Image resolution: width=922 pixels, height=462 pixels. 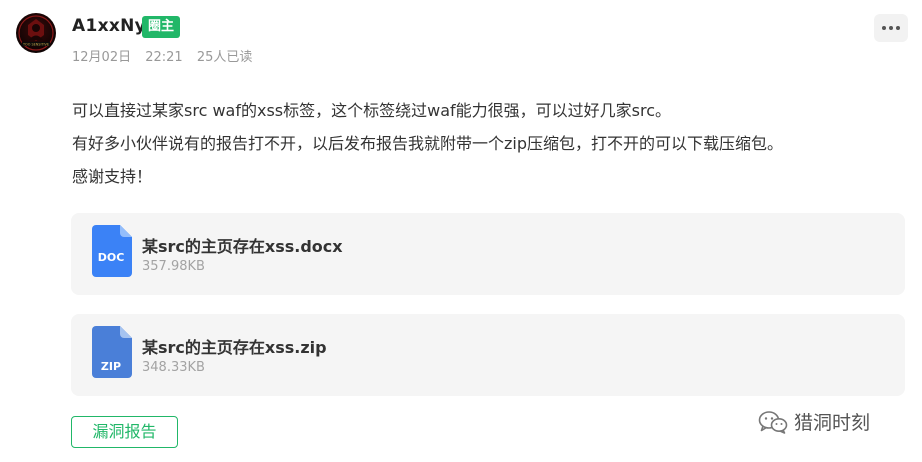 I want to click on avatar-caption: TOO SENSITIVE, so click(x=35, y=44).